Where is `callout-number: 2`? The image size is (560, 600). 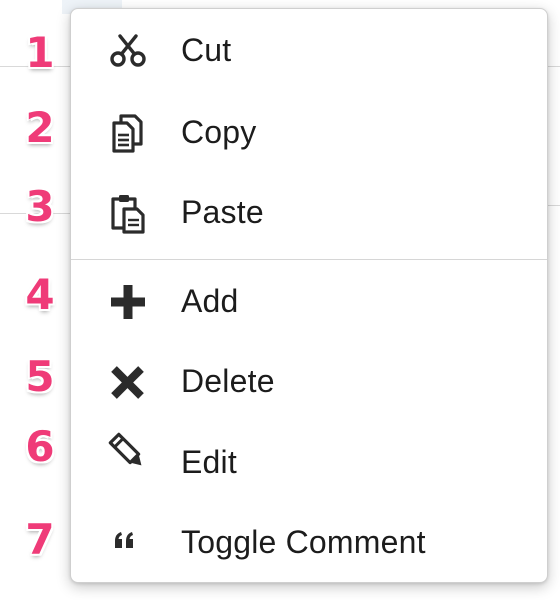 callout-number: 2 is located at coordinates (40, 127).